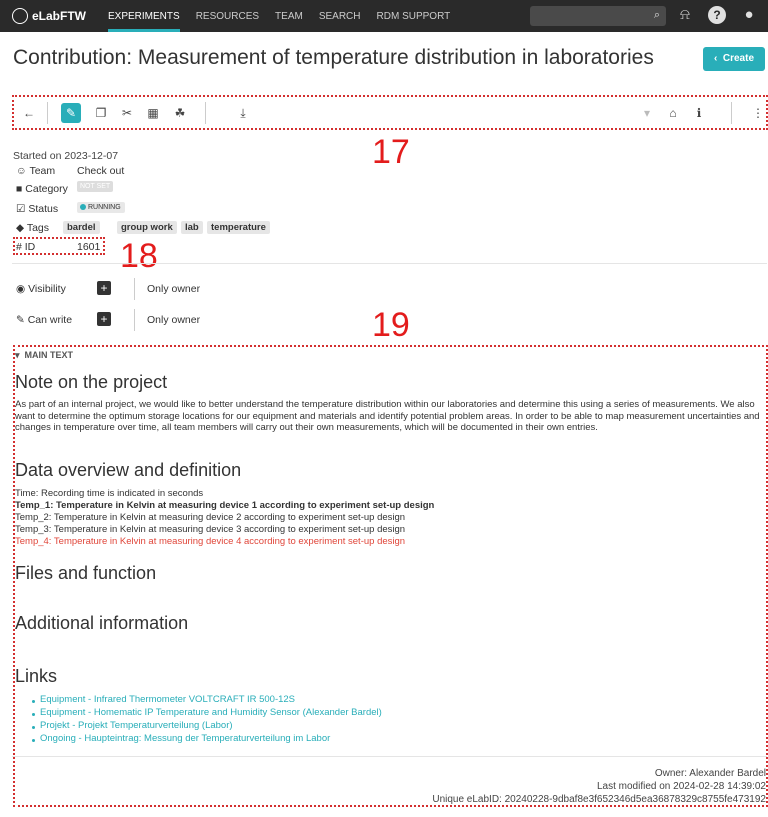  What do you see at coordinates (101, 171) in the screenshot?
I see `team-value: Check out` at bounding box center [101, 171].